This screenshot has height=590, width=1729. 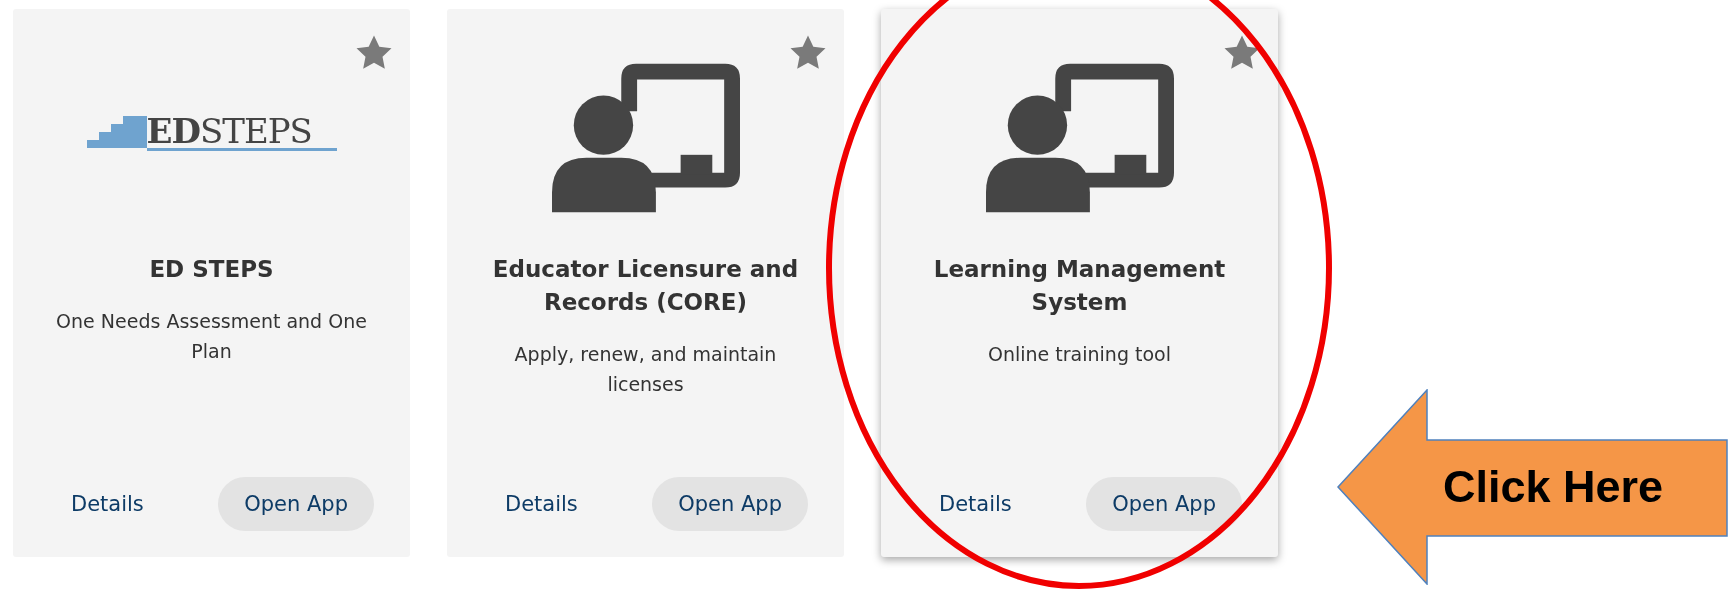 What do you see at coordinates (645, 286) in the screenshot?
I see `app-title: Educator Licensure and Records (CORE)` at bounding box center [645, 286].